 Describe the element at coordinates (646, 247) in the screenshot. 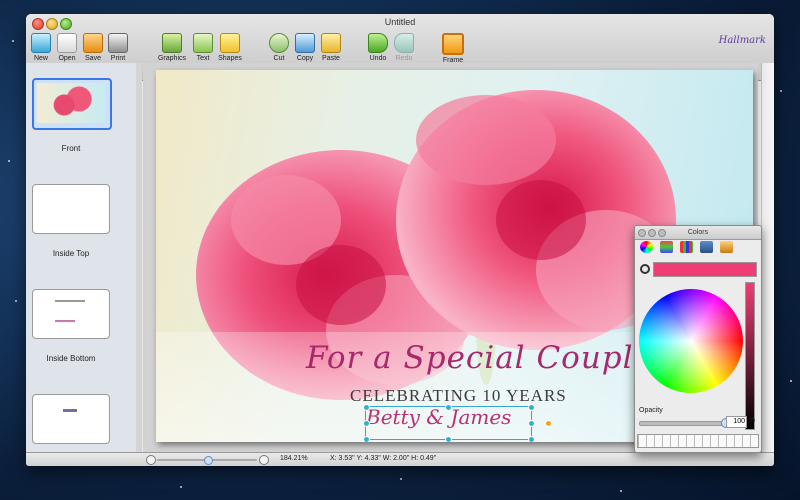

I see `color-wheel-tab-icon` at that location.